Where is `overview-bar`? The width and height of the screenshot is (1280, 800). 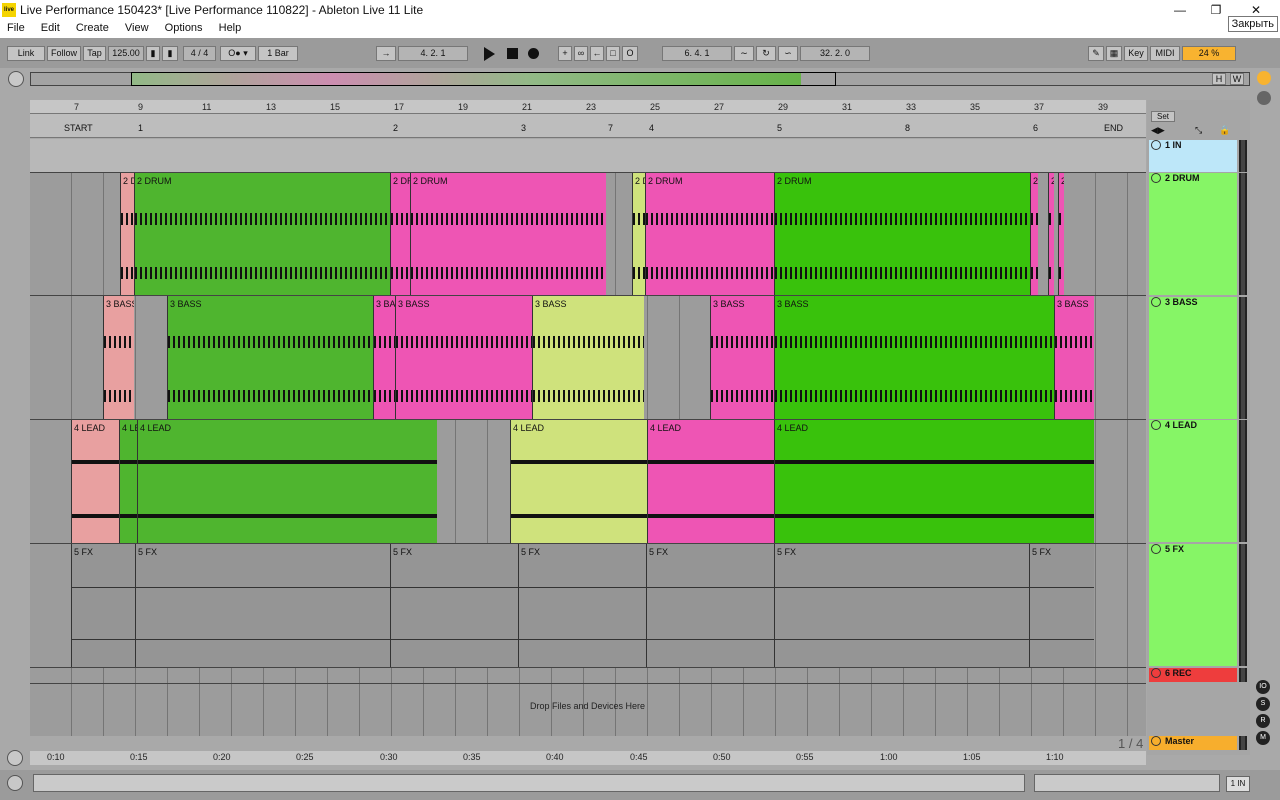 overview-bar is located at coordinates (640, 79).